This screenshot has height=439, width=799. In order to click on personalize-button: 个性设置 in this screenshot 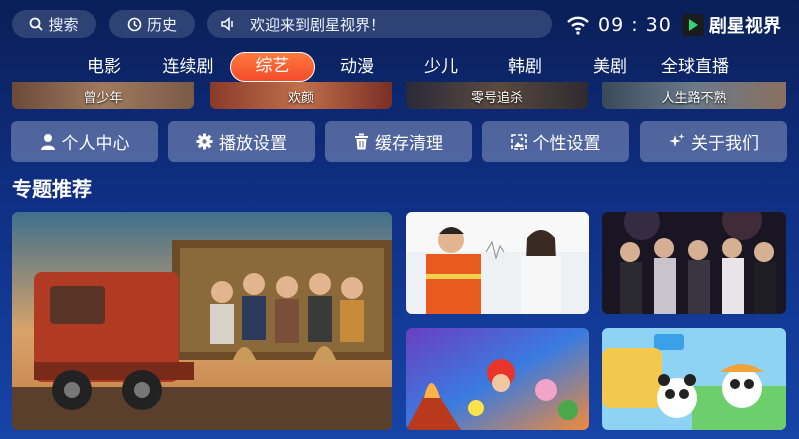, I will do `click(555, 141)`.